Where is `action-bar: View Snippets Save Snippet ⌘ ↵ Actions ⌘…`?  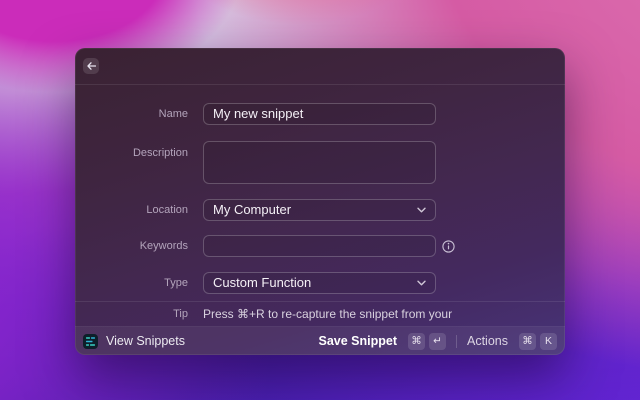
action-bar: View Snippets Save Snippet ⌘ ↵ Actions ⌘… is located at coordinates (320, 341).